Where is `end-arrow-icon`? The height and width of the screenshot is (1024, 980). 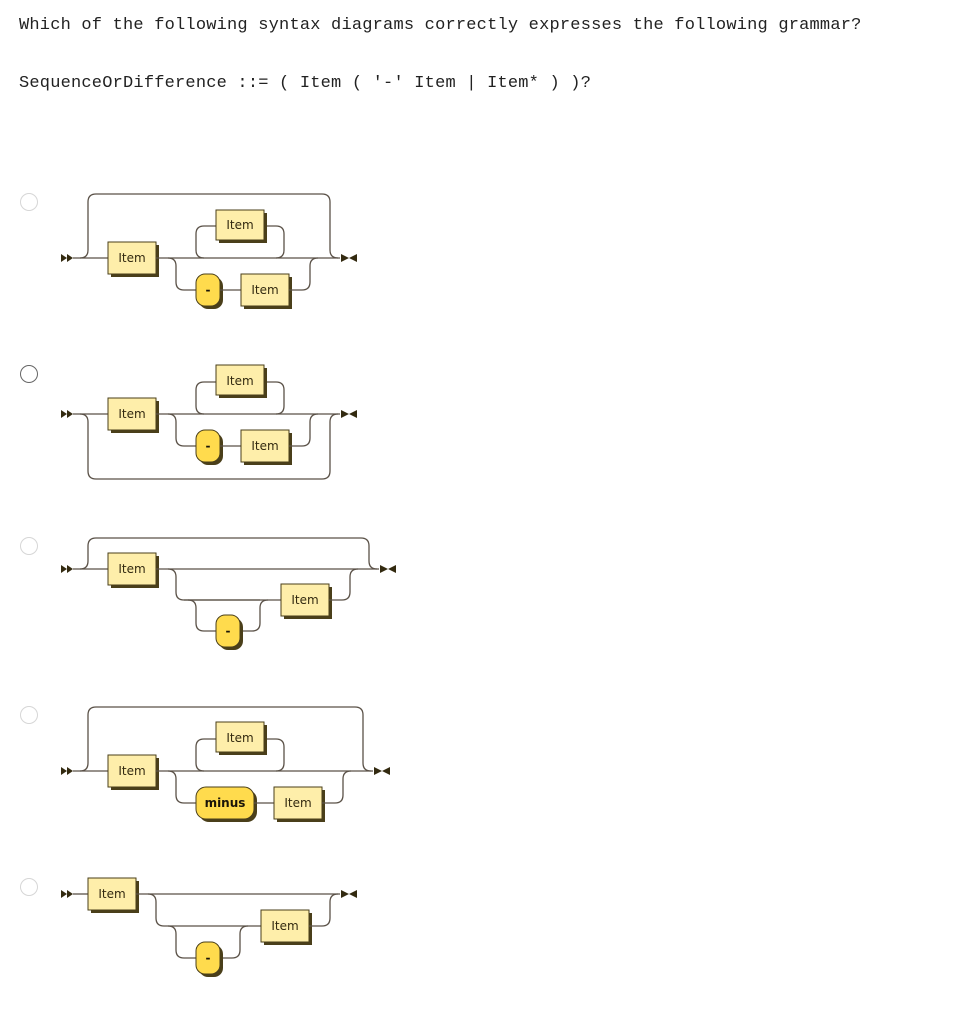 end-arrow-icon is located at coordinates (349, 894).